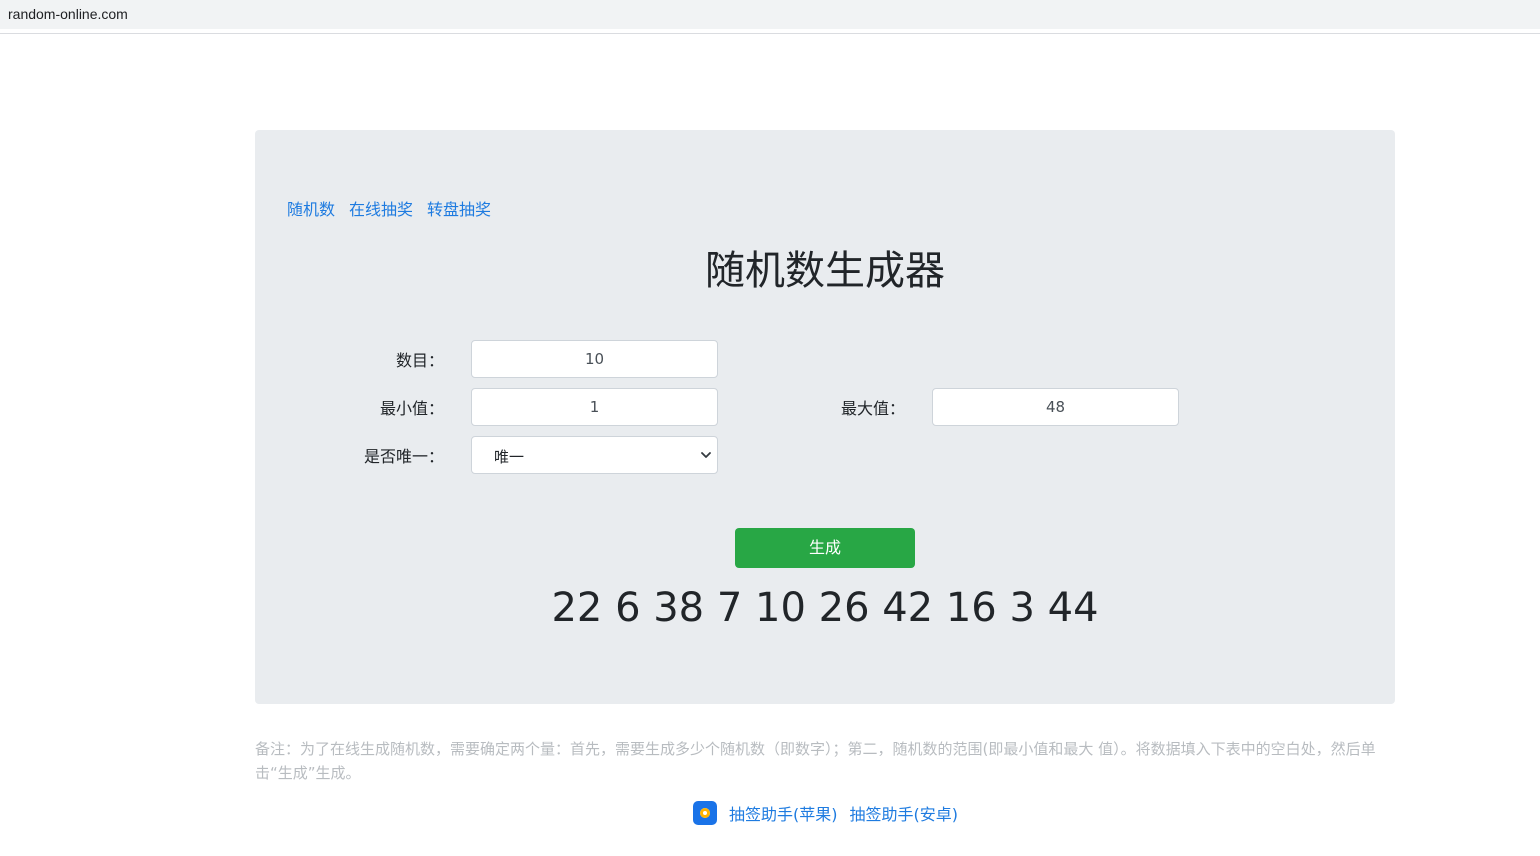 The image size is (1540, 856). Describe the element at coordinates (311, 208) in the screenshot. I see `nav-link-random-number: 随机数` at that location.